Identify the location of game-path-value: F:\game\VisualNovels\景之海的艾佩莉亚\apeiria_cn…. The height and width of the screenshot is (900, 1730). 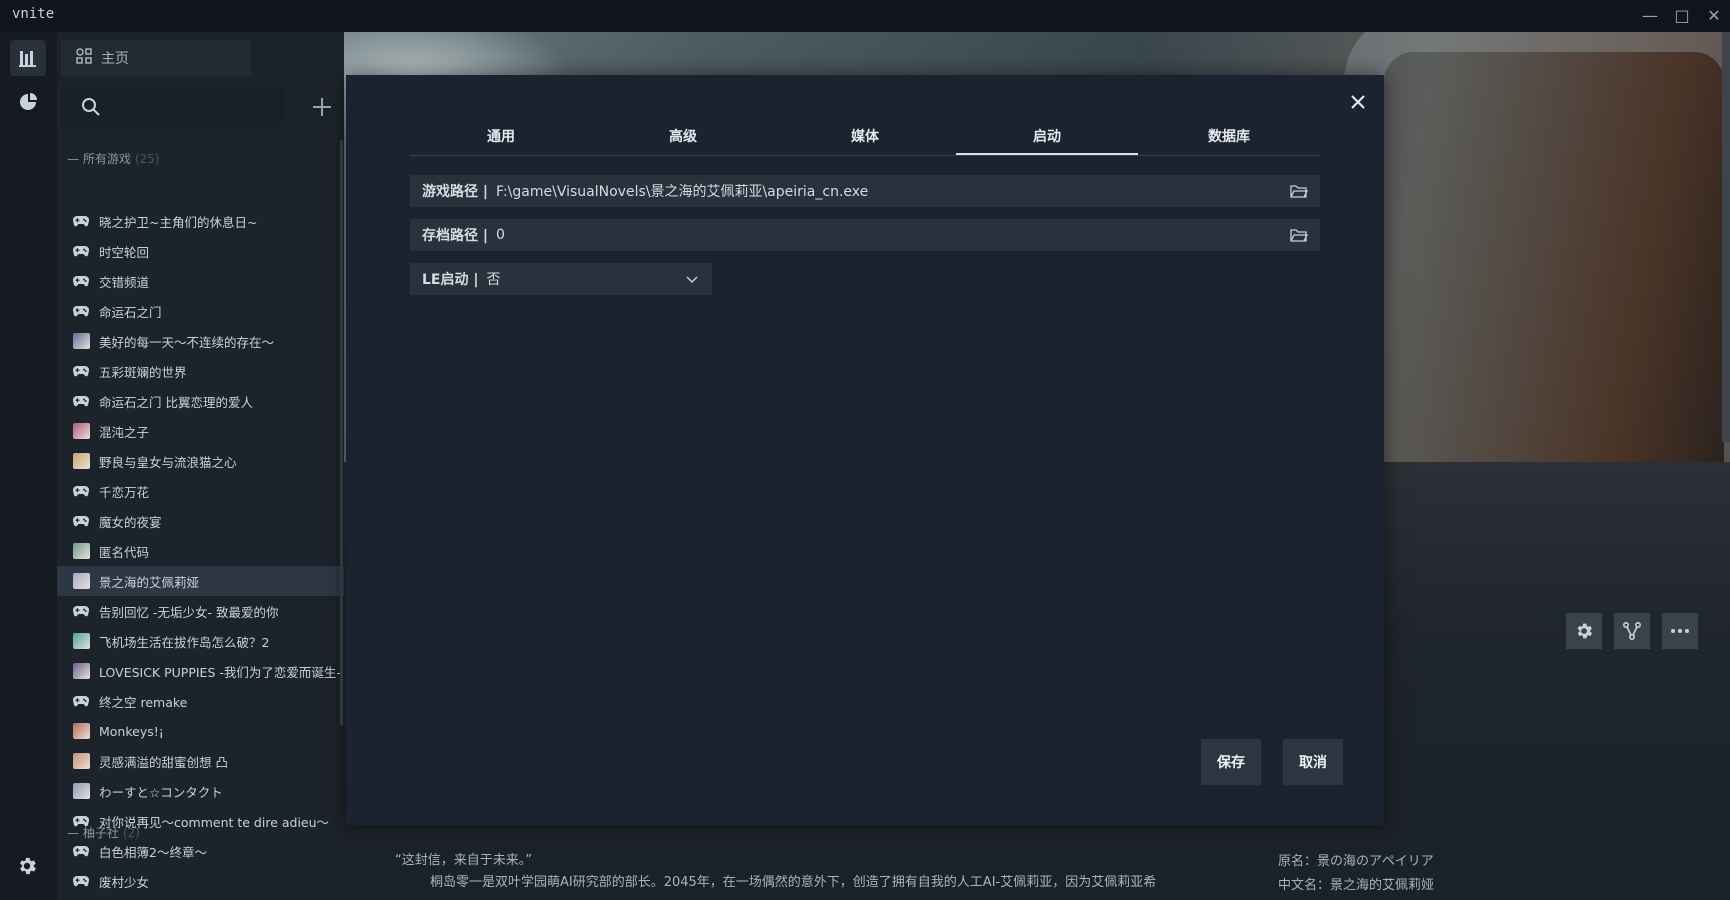
(682, 192).